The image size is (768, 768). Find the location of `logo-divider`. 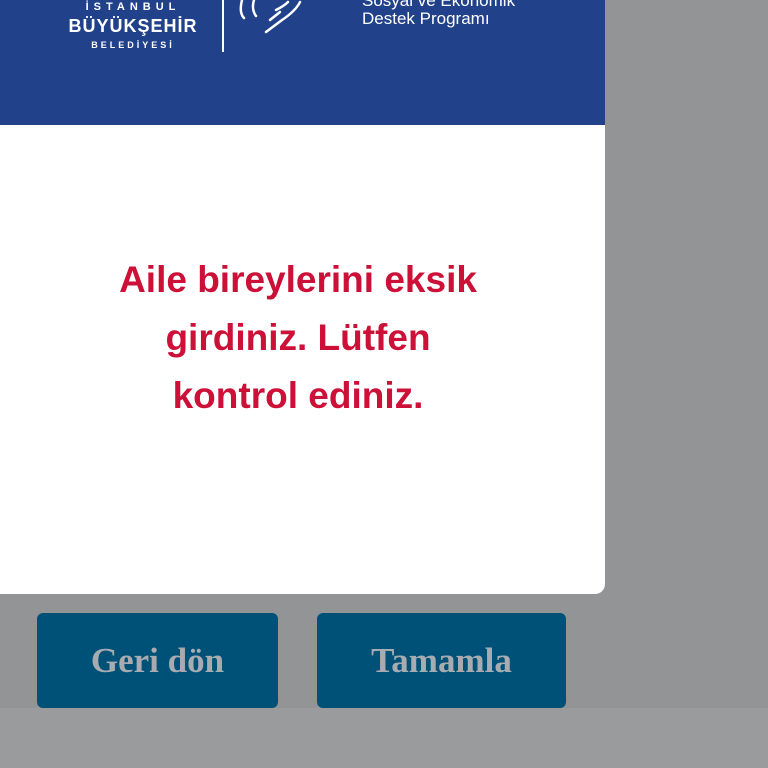

logo-divider is located at coordinates (223, 26).